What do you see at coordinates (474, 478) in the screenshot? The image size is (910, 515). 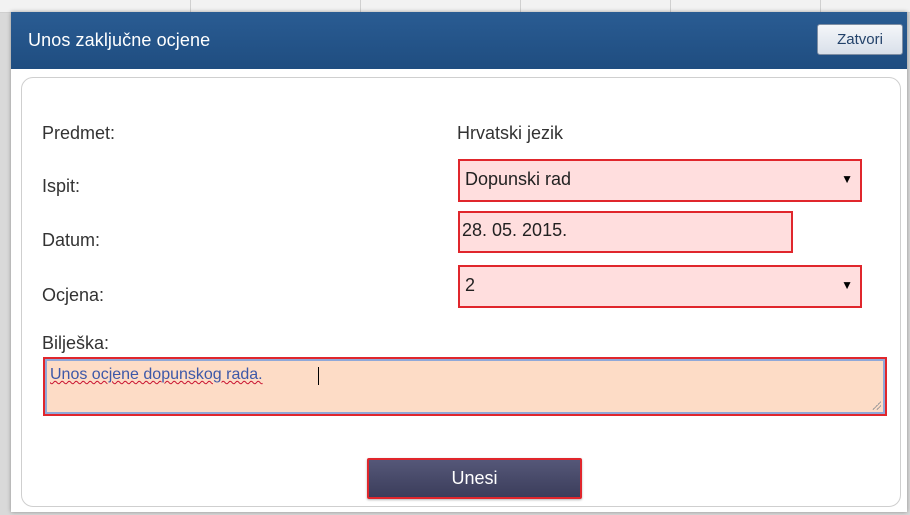 I see `submit-button: Unesi` at bounding box center [474, 478].